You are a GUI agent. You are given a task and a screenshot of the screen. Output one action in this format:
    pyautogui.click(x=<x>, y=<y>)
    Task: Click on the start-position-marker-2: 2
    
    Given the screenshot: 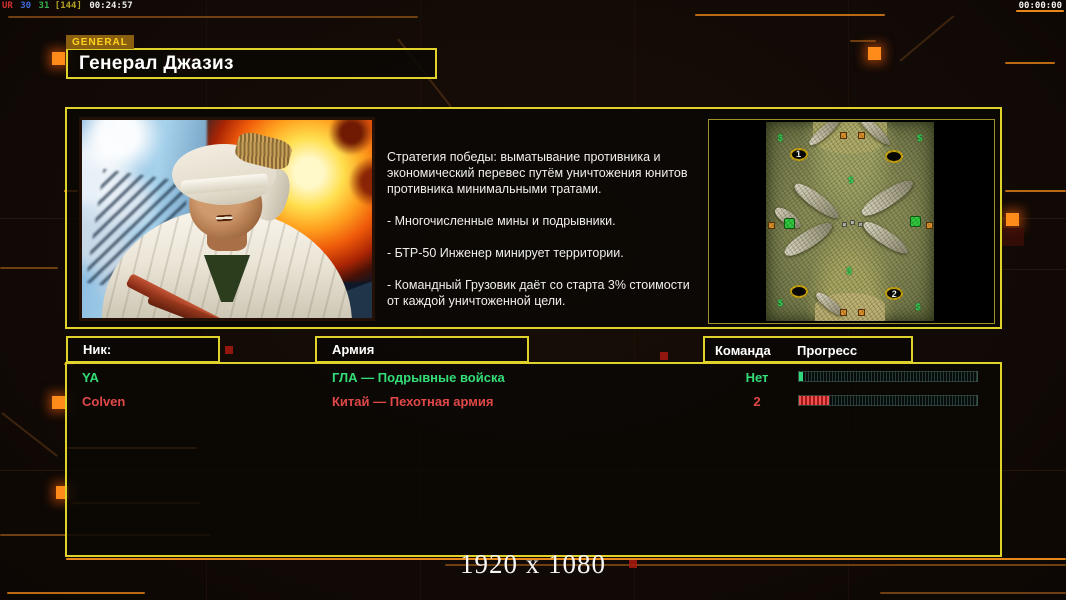 What is the action you would take?
    pyautogui.click(x=894, y=294)
    